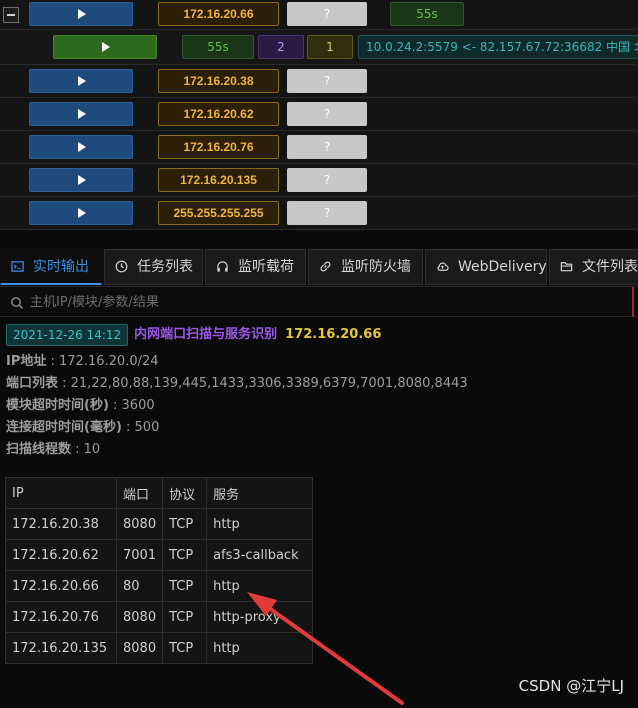 The width and height of the screenshot is (638, 708). I want to click on host-ip-badge: 255.255.255.255, so click(218, 213).